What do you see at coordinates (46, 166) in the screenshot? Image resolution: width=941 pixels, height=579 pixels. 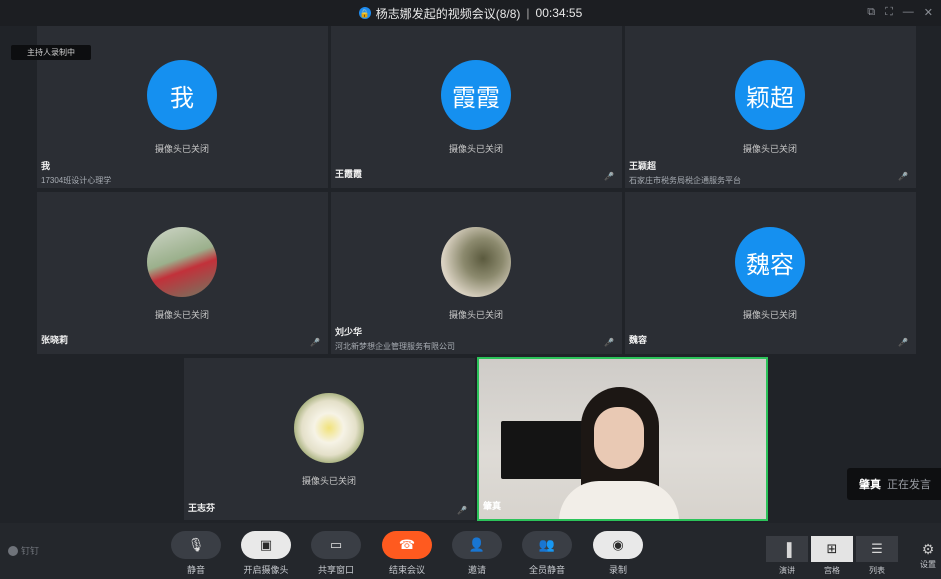 I see `participant-name: 我` at bounding box center [46, 166].